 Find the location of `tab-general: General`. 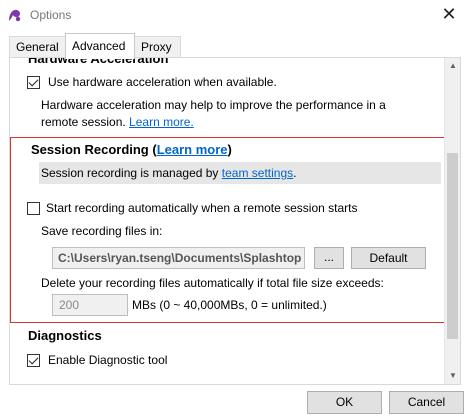

tab-general: General is located at coordinates (38, 47).